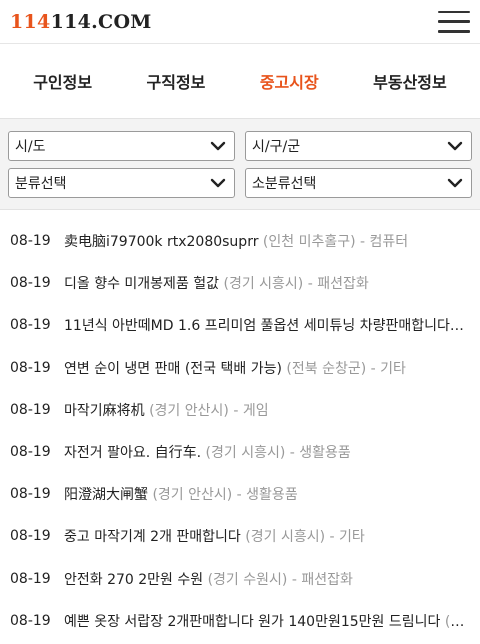 Image resolution: width=480 pixels, height=644 pixels. What do you see at coordinates (173, 368) in the screenshot?
I see `listing-title: 연변 순이 냉면 판매 (전국 택배 가능)` at bounding box center [173, 368].